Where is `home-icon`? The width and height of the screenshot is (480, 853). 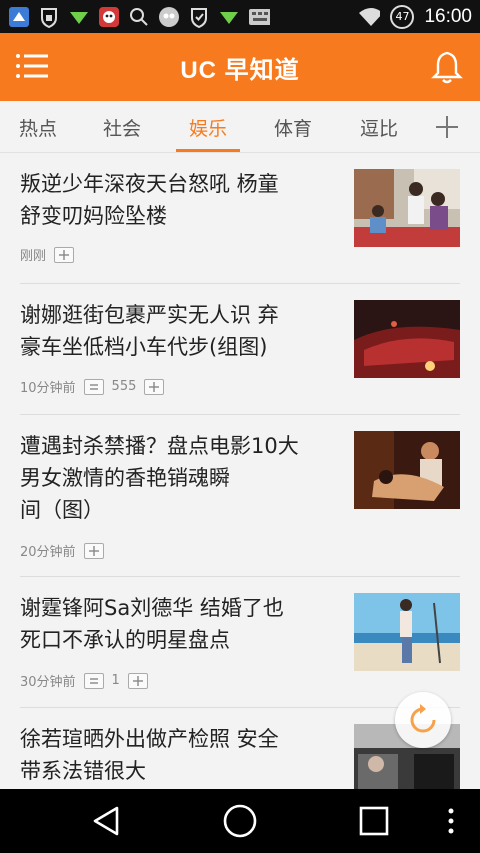 home-icon is located at coordinates (240, 821).